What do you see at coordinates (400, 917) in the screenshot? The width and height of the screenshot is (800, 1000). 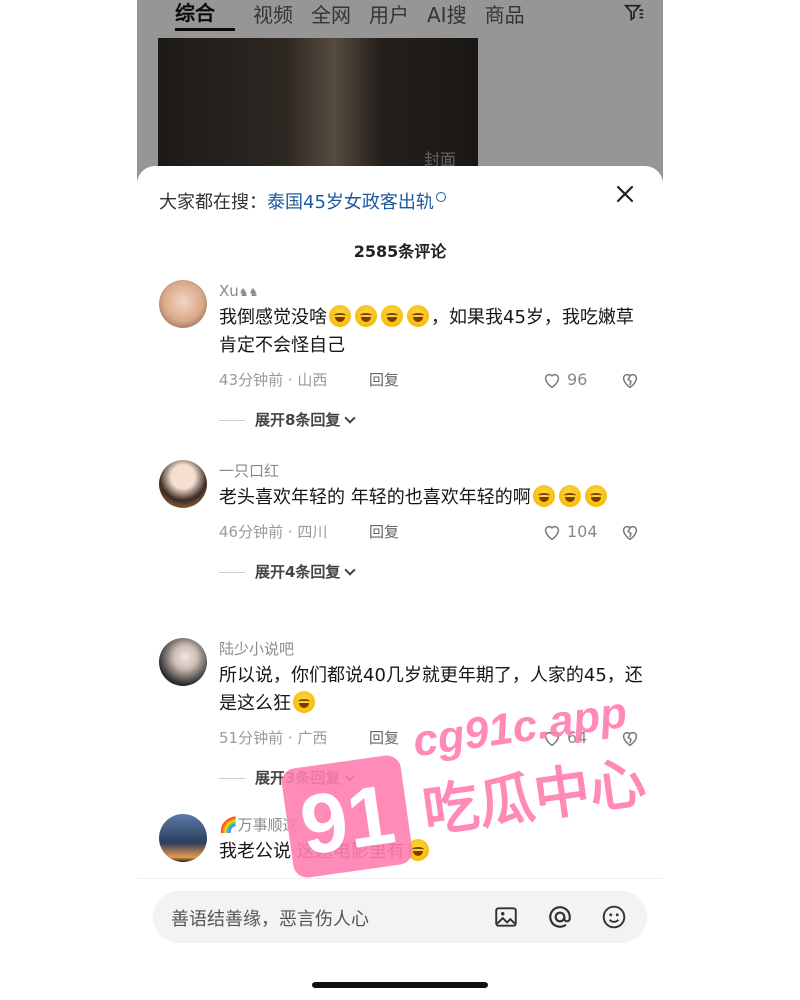 I see `comment-input: 善语结善缘，恶言伤人心` at bounding box center [400, 917].